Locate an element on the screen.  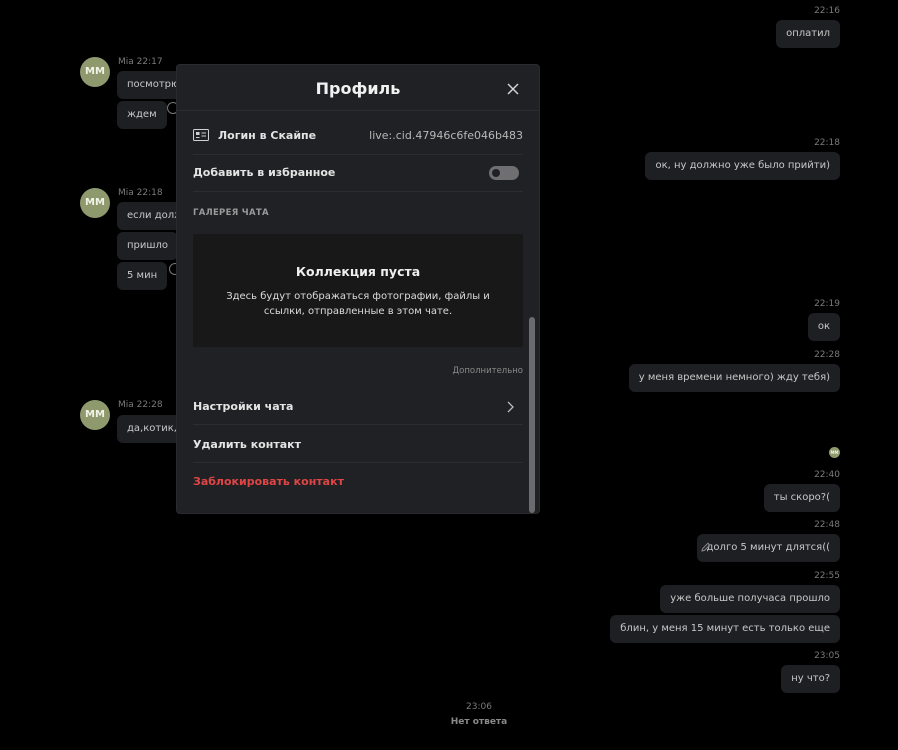
message-meta: Mia 22:17 is located at coordinates (140, 62).